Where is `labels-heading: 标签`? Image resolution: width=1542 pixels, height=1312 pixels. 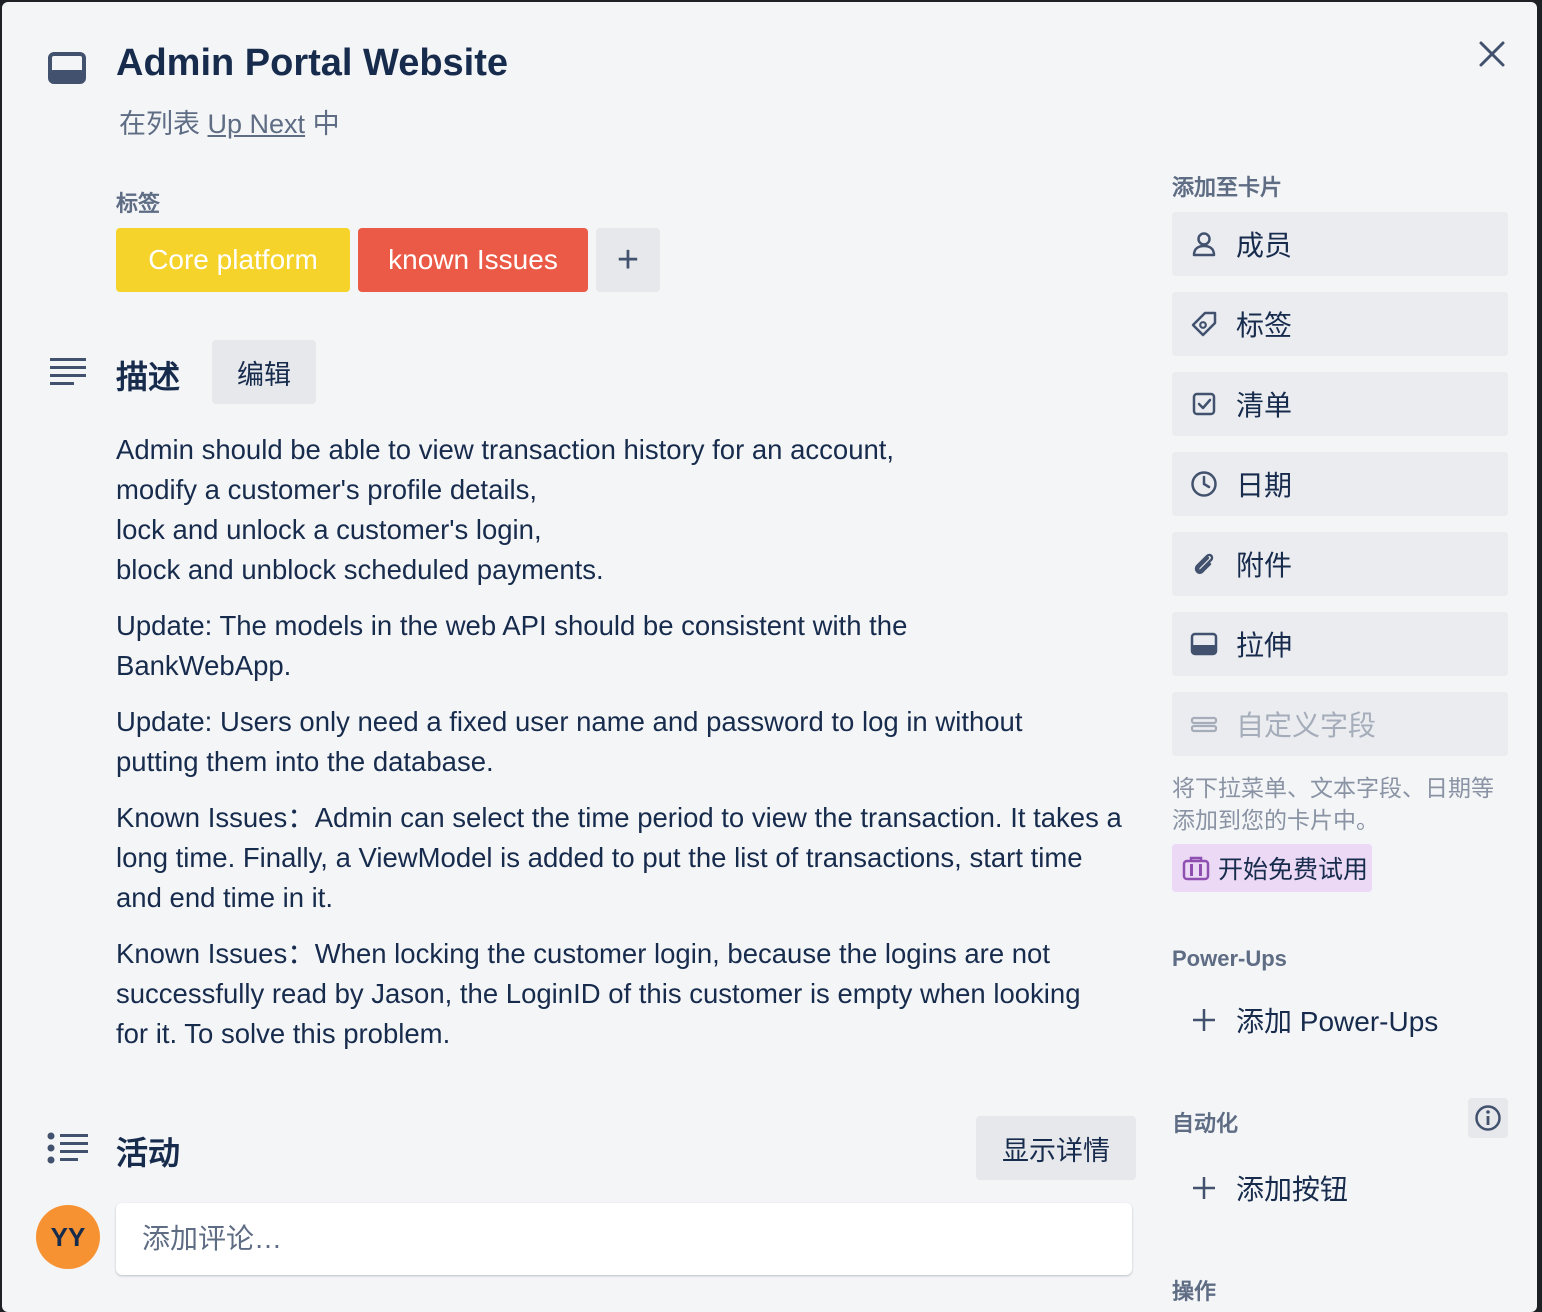
labels-heading: 标签 is located at coordinates (138, 203).